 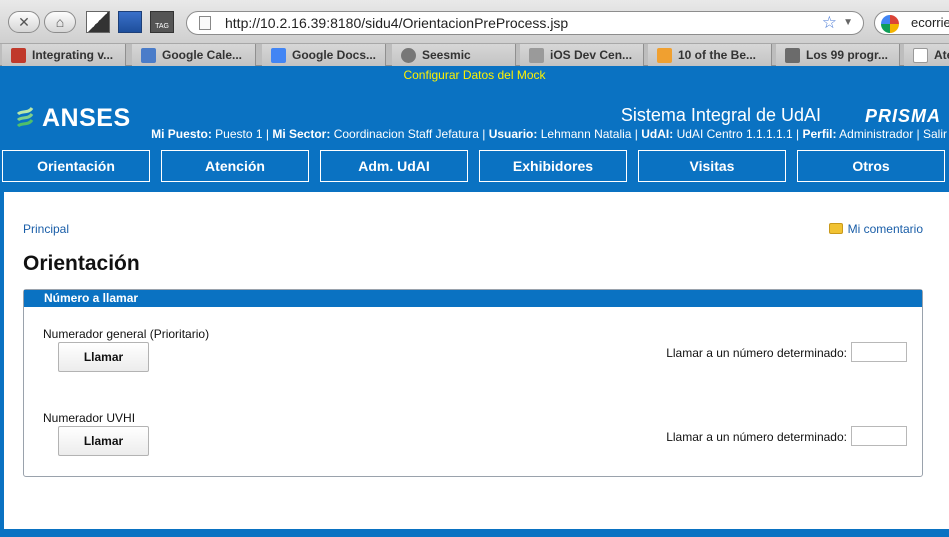 What do you see at coordinates (930, 22) in the screenshot?
I see `search-text: ecorrie` at bounding box center [930, 22].